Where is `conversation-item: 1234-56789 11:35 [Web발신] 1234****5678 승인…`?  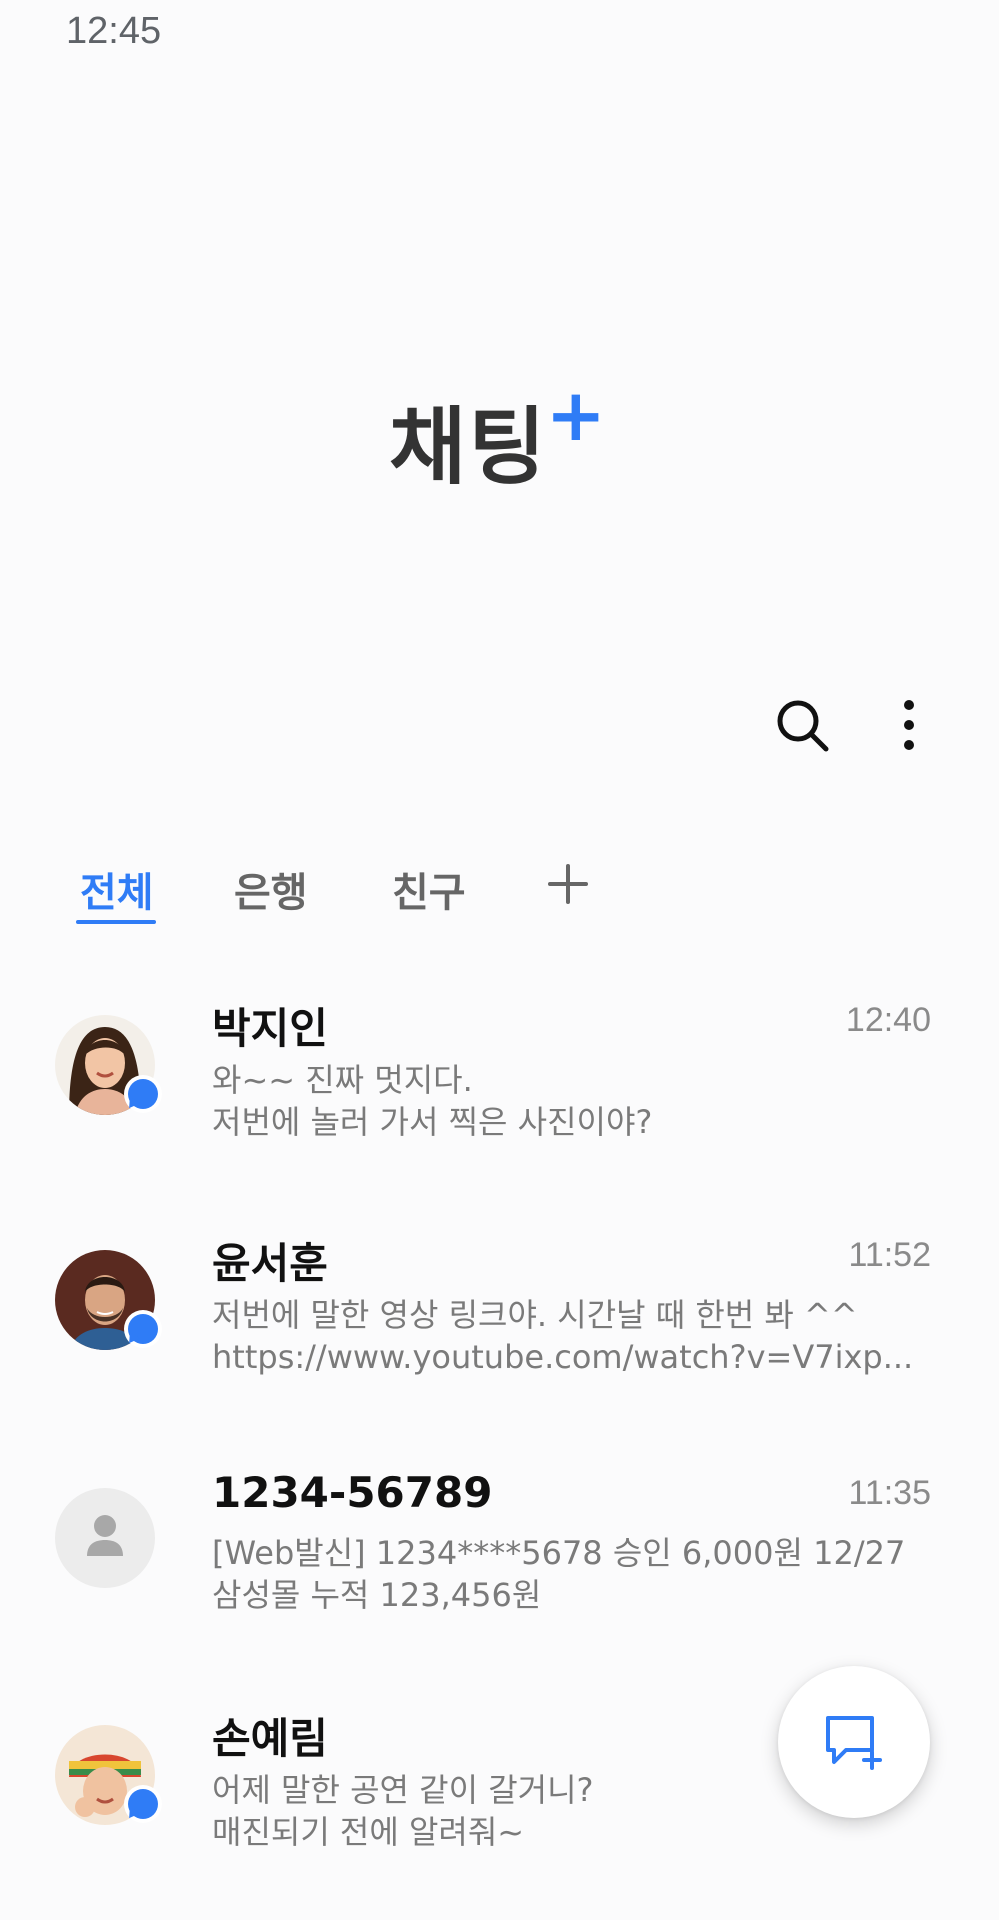
conversation-item: 1234-56789 11:35 [Web발신] 1234****5678 승인… is located at coordinates (499, 1568).